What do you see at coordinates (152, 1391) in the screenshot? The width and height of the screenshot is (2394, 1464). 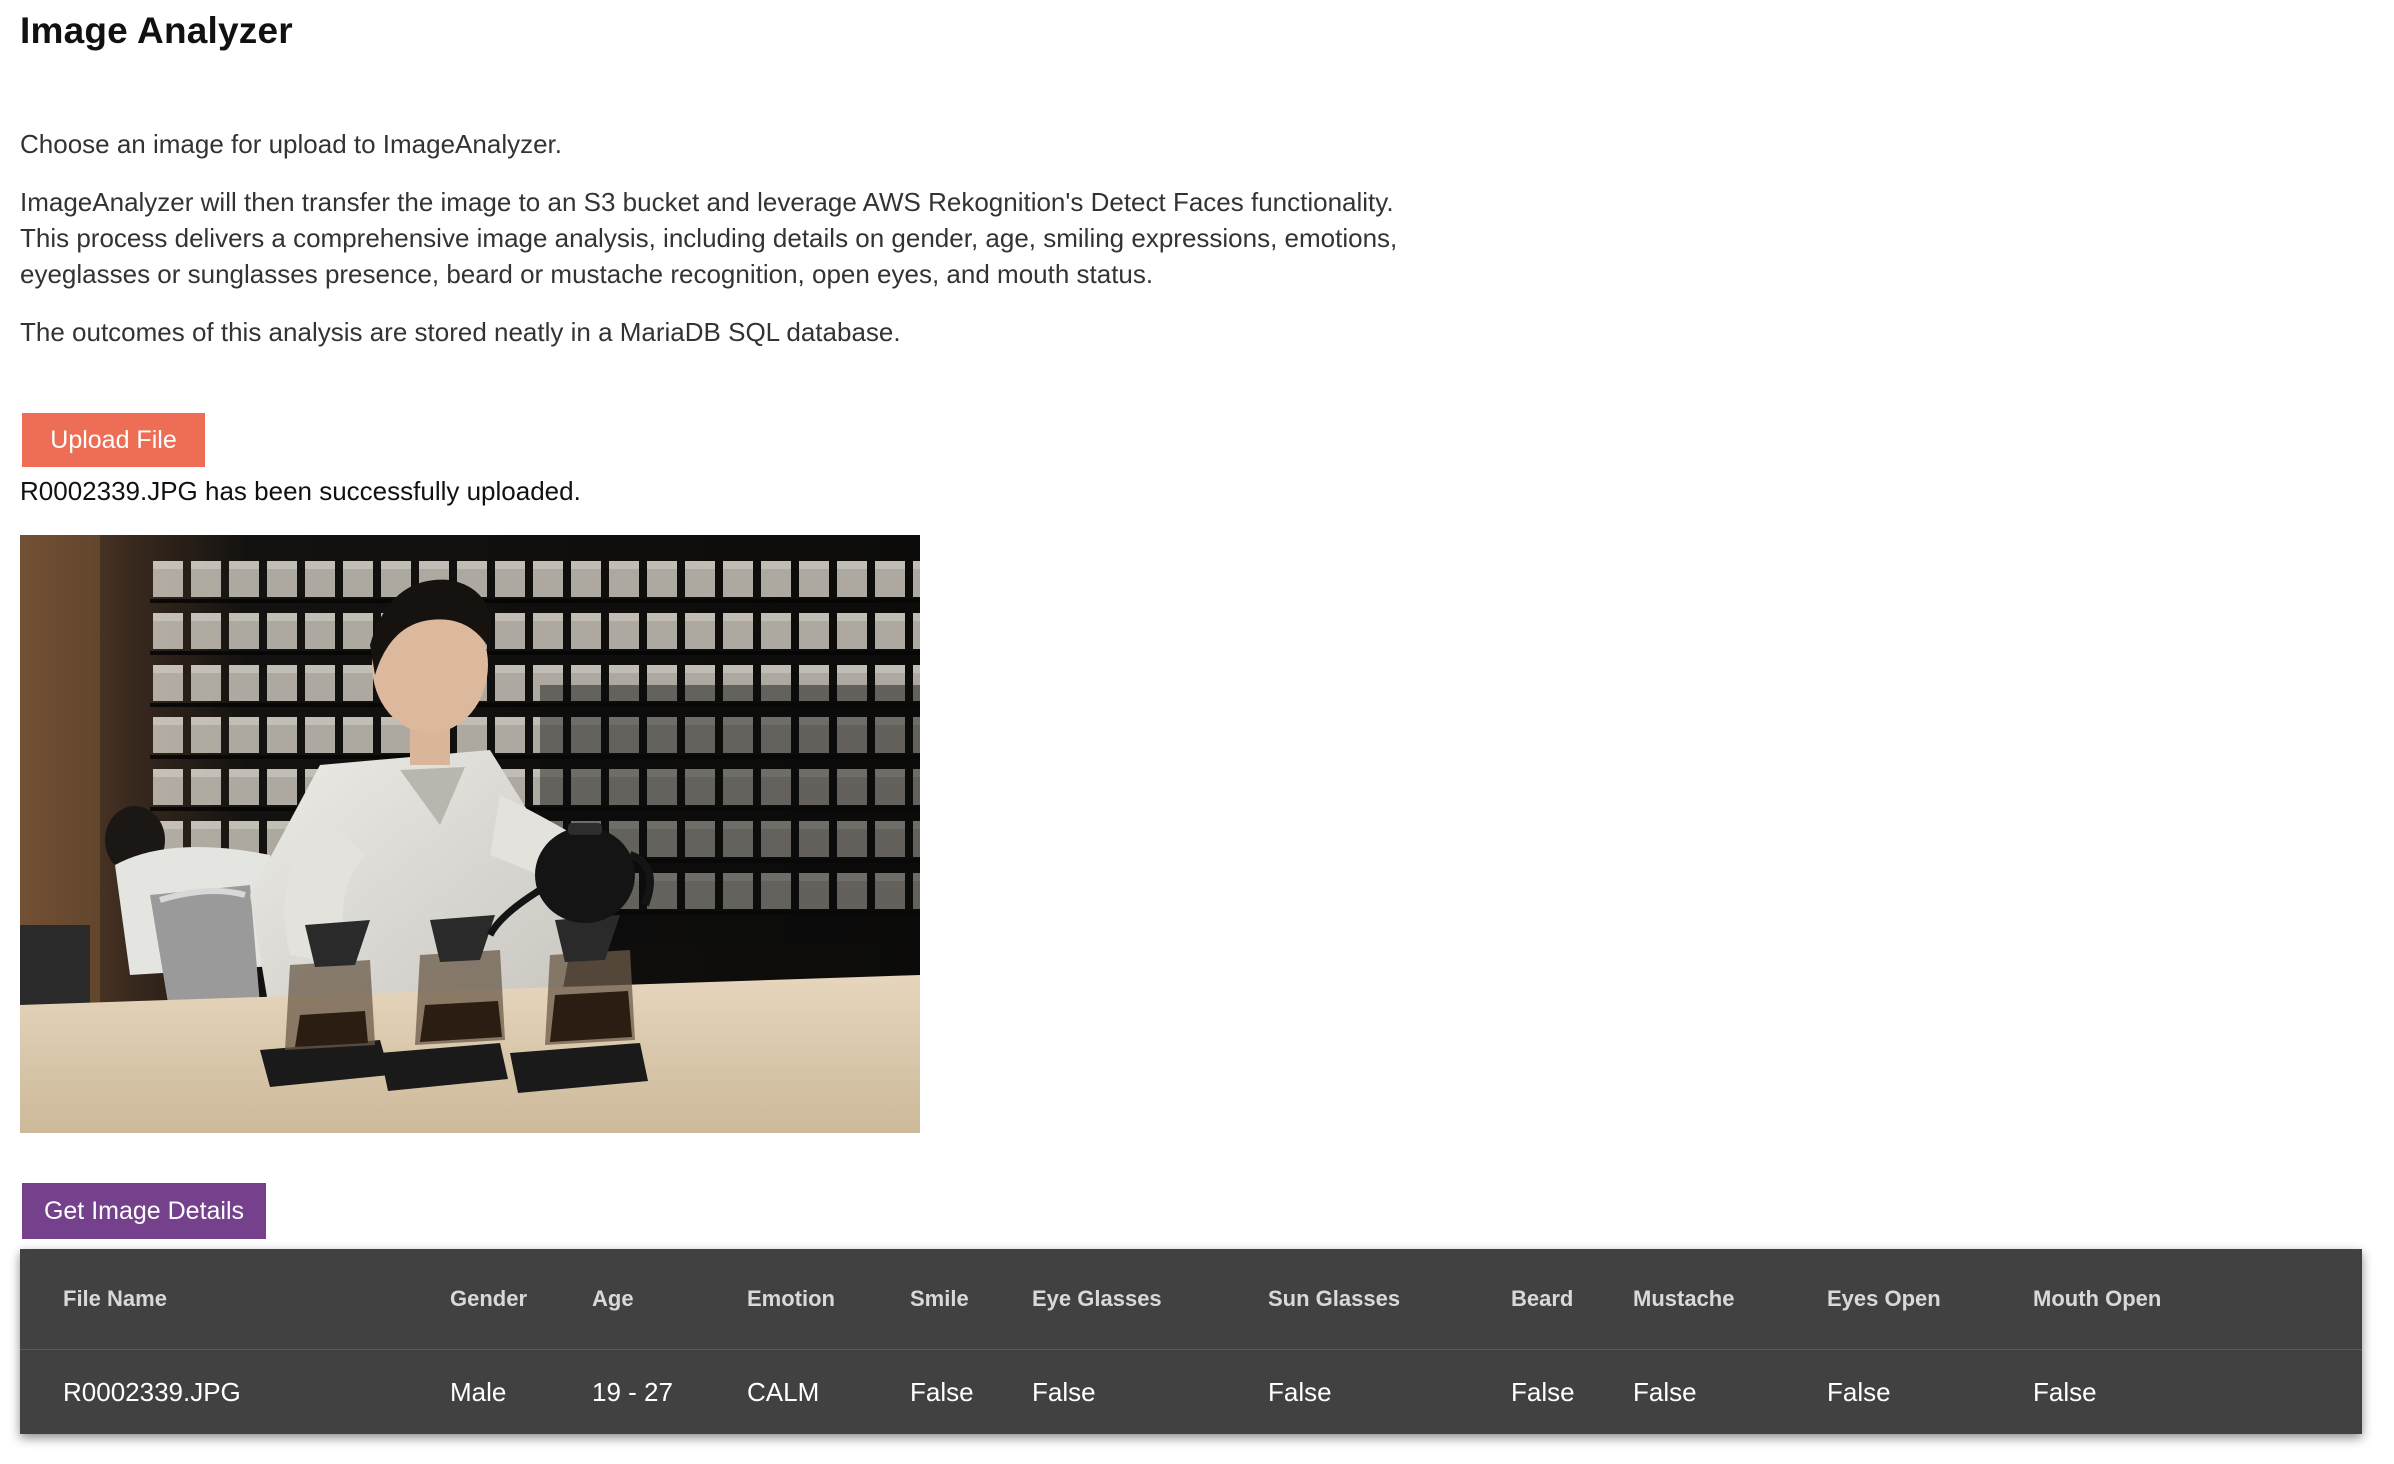 I see `cell-file-name: R0002339.JPG` at bounding box center [152, 1391].